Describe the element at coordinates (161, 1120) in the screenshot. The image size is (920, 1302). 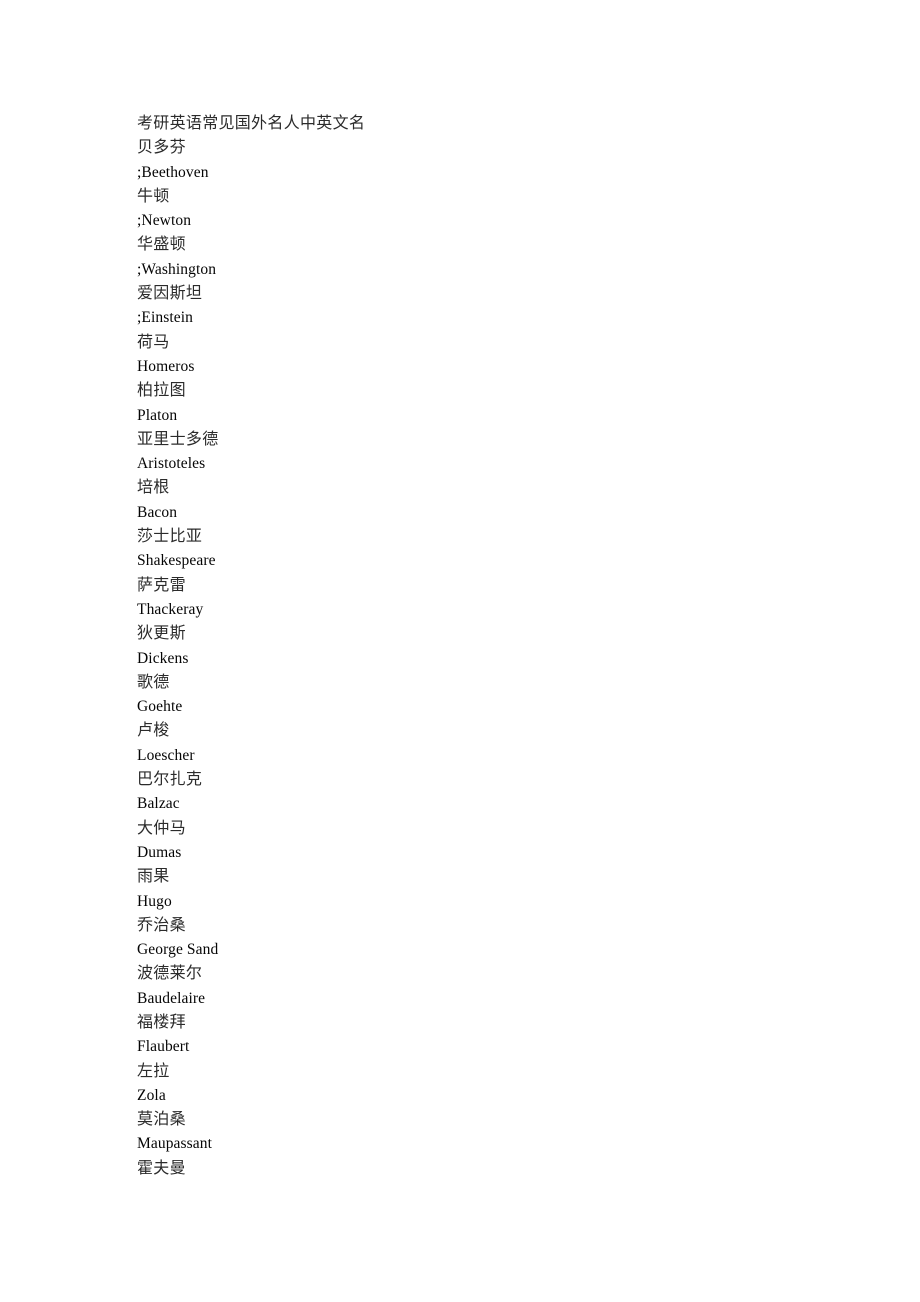
I see `document-line: 莫泊桑` at that location.